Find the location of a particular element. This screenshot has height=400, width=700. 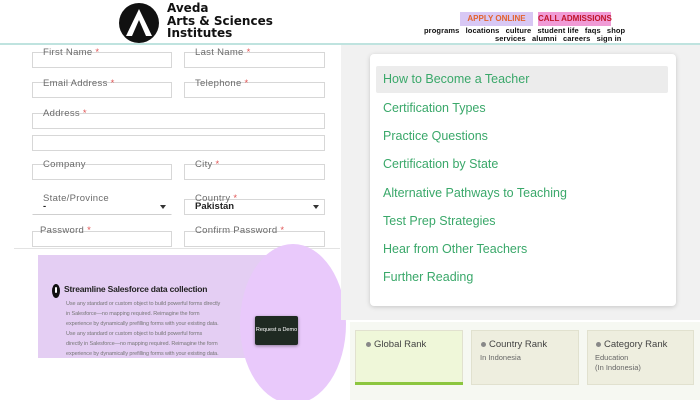

first-name-label: First Name * is located at coordinates (71, 52).